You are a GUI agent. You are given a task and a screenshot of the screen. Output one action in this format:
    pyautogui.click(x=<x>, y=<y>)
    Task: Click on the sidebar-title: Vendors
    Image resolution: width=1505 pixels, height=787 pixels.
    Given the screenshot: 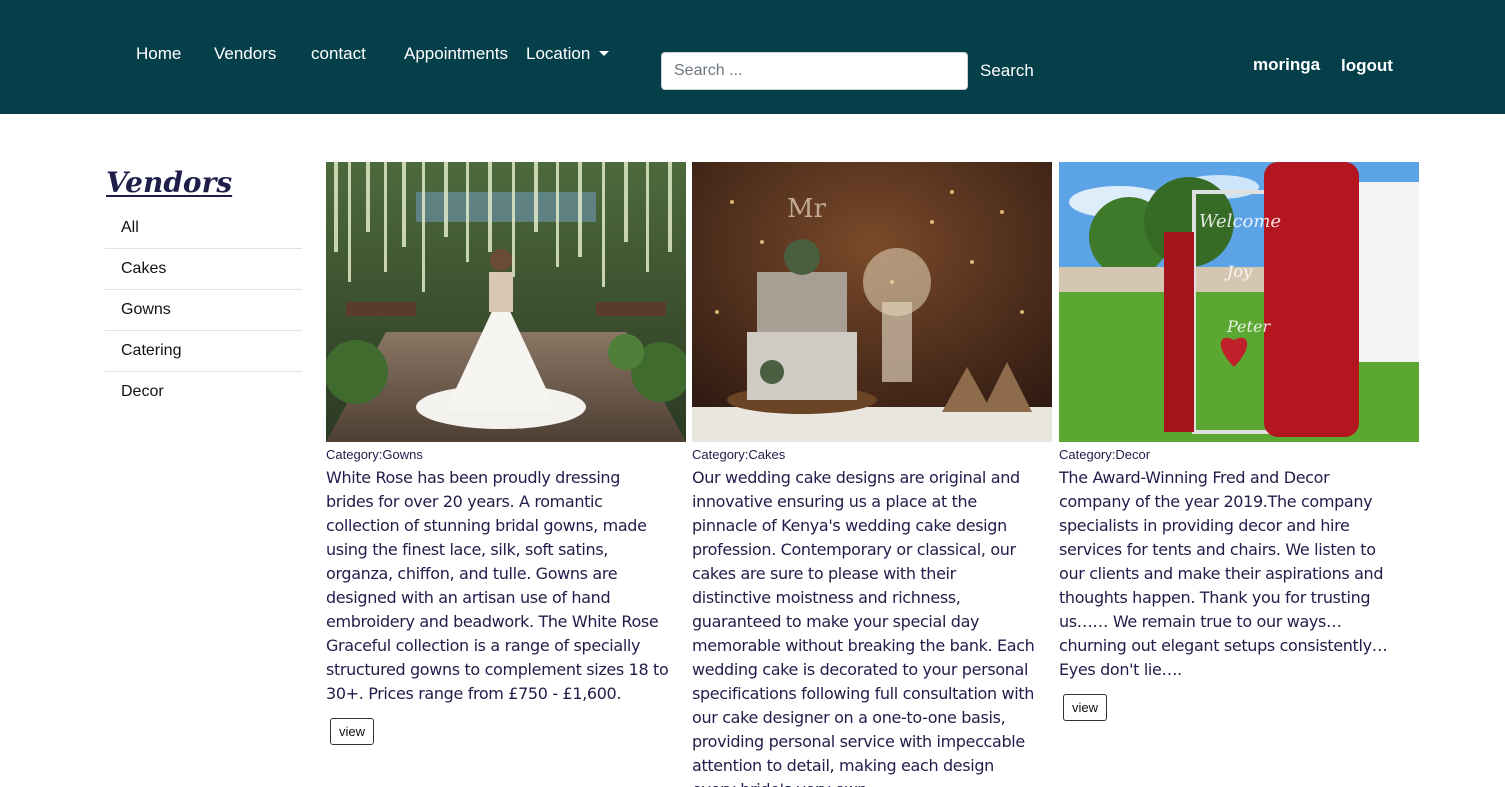 What is the action you would take?
    pyautogui.click(x=169, y=182)
    